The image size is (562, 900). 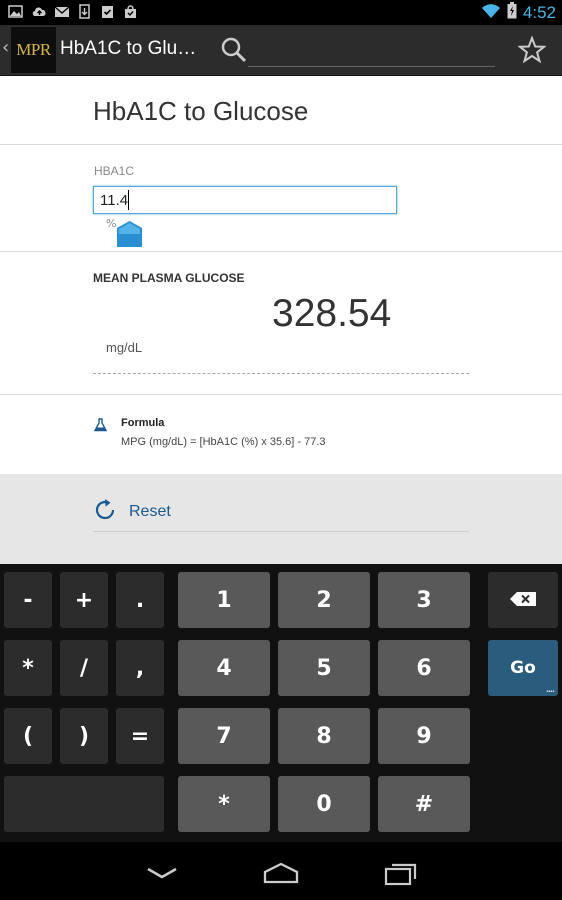 I want to click on key-hash: #, so click(x=424, y=804).